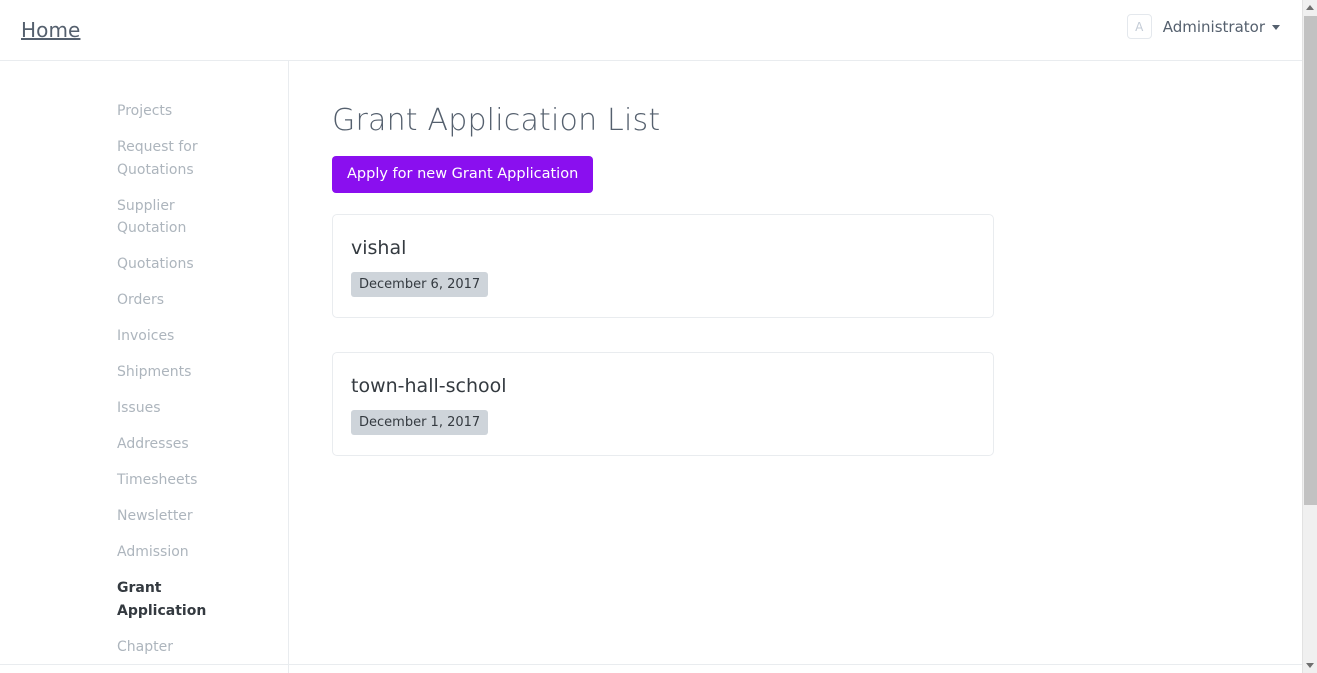 The width and height of the screenshot is (1317, 673). I want to click on sidebar-item-addresses: Addresses, so click(144, 444).